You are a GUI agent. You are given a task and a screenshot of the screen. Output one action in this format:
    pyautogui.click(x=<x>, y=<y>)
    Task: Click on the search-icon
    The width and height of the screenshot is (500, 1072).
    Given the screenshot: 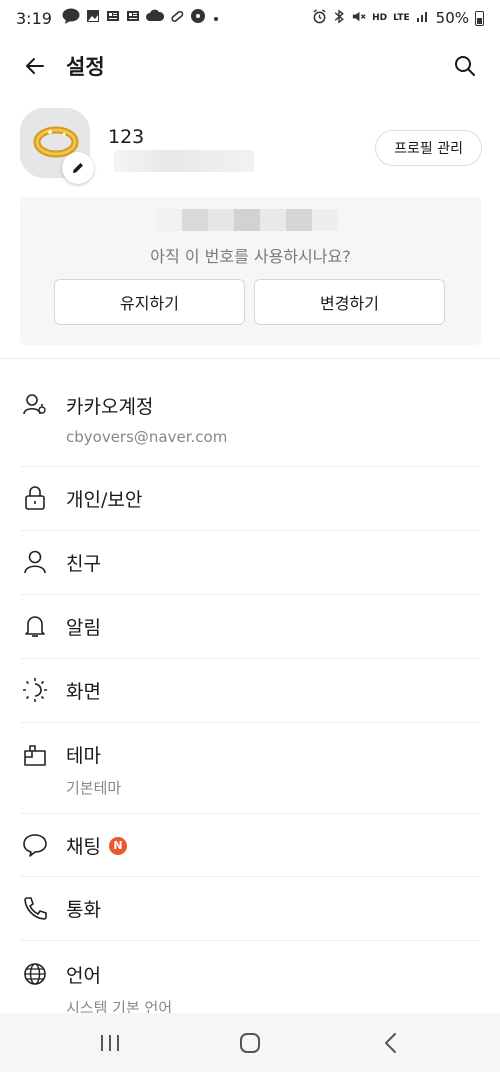 What is the action you would take?
    pyautogui.click(x=465, y=66)
    